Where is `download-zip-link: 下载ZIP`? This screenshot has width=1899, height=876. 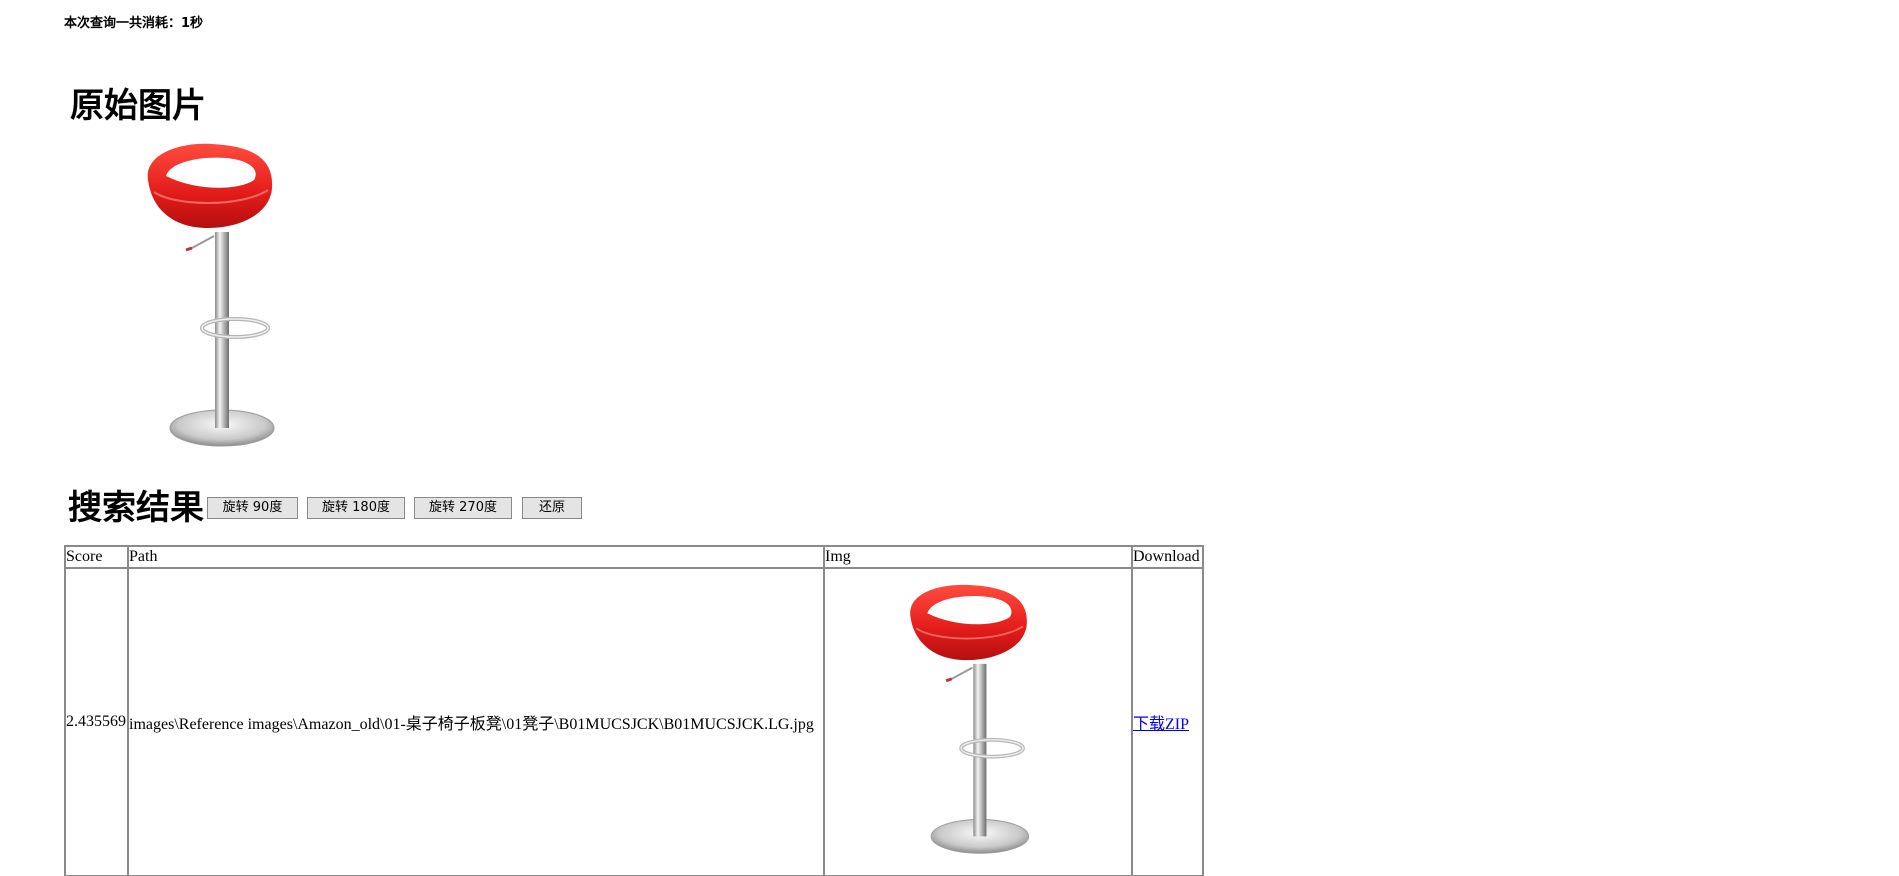 download-zip-link: 下载ZIP is located at coordinates (1161, 724).